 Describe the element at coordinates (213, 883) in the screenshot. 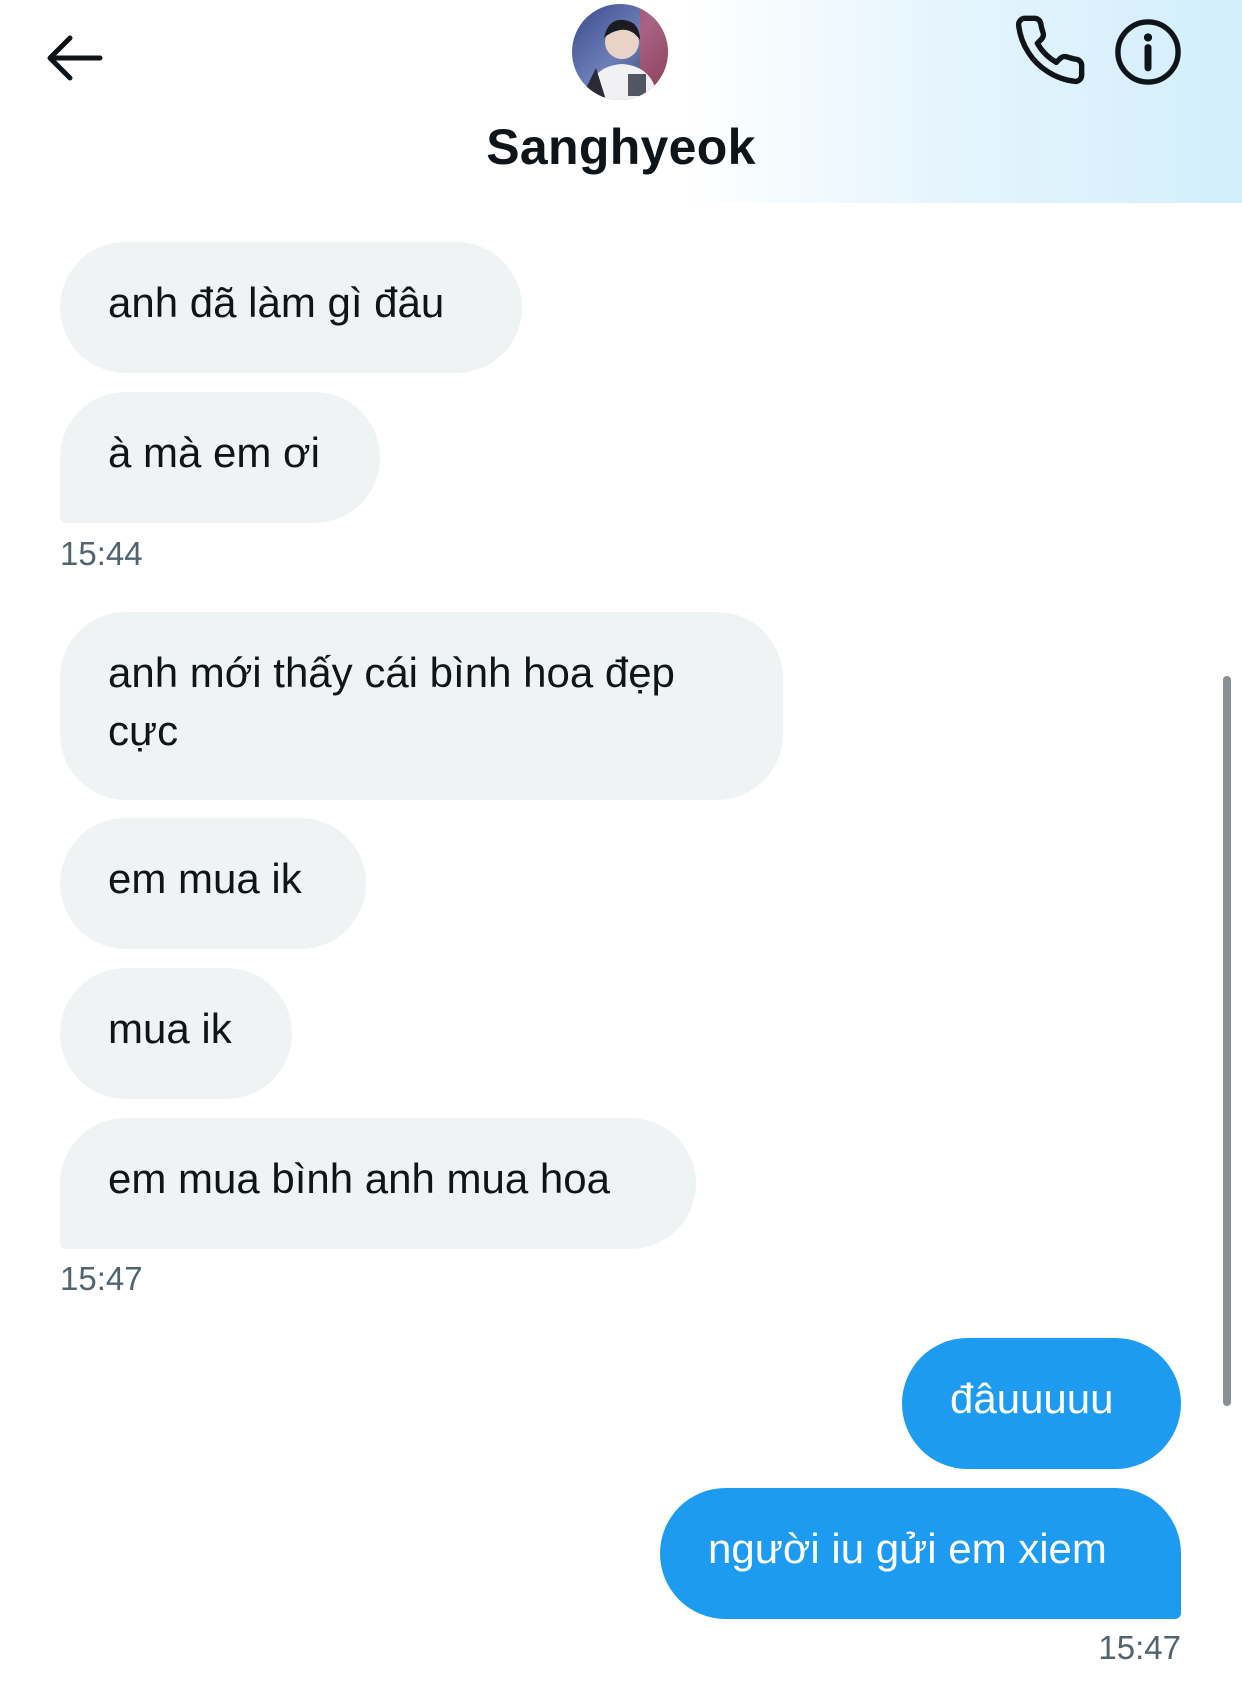

I see `received-message: em mua ik` at that location.